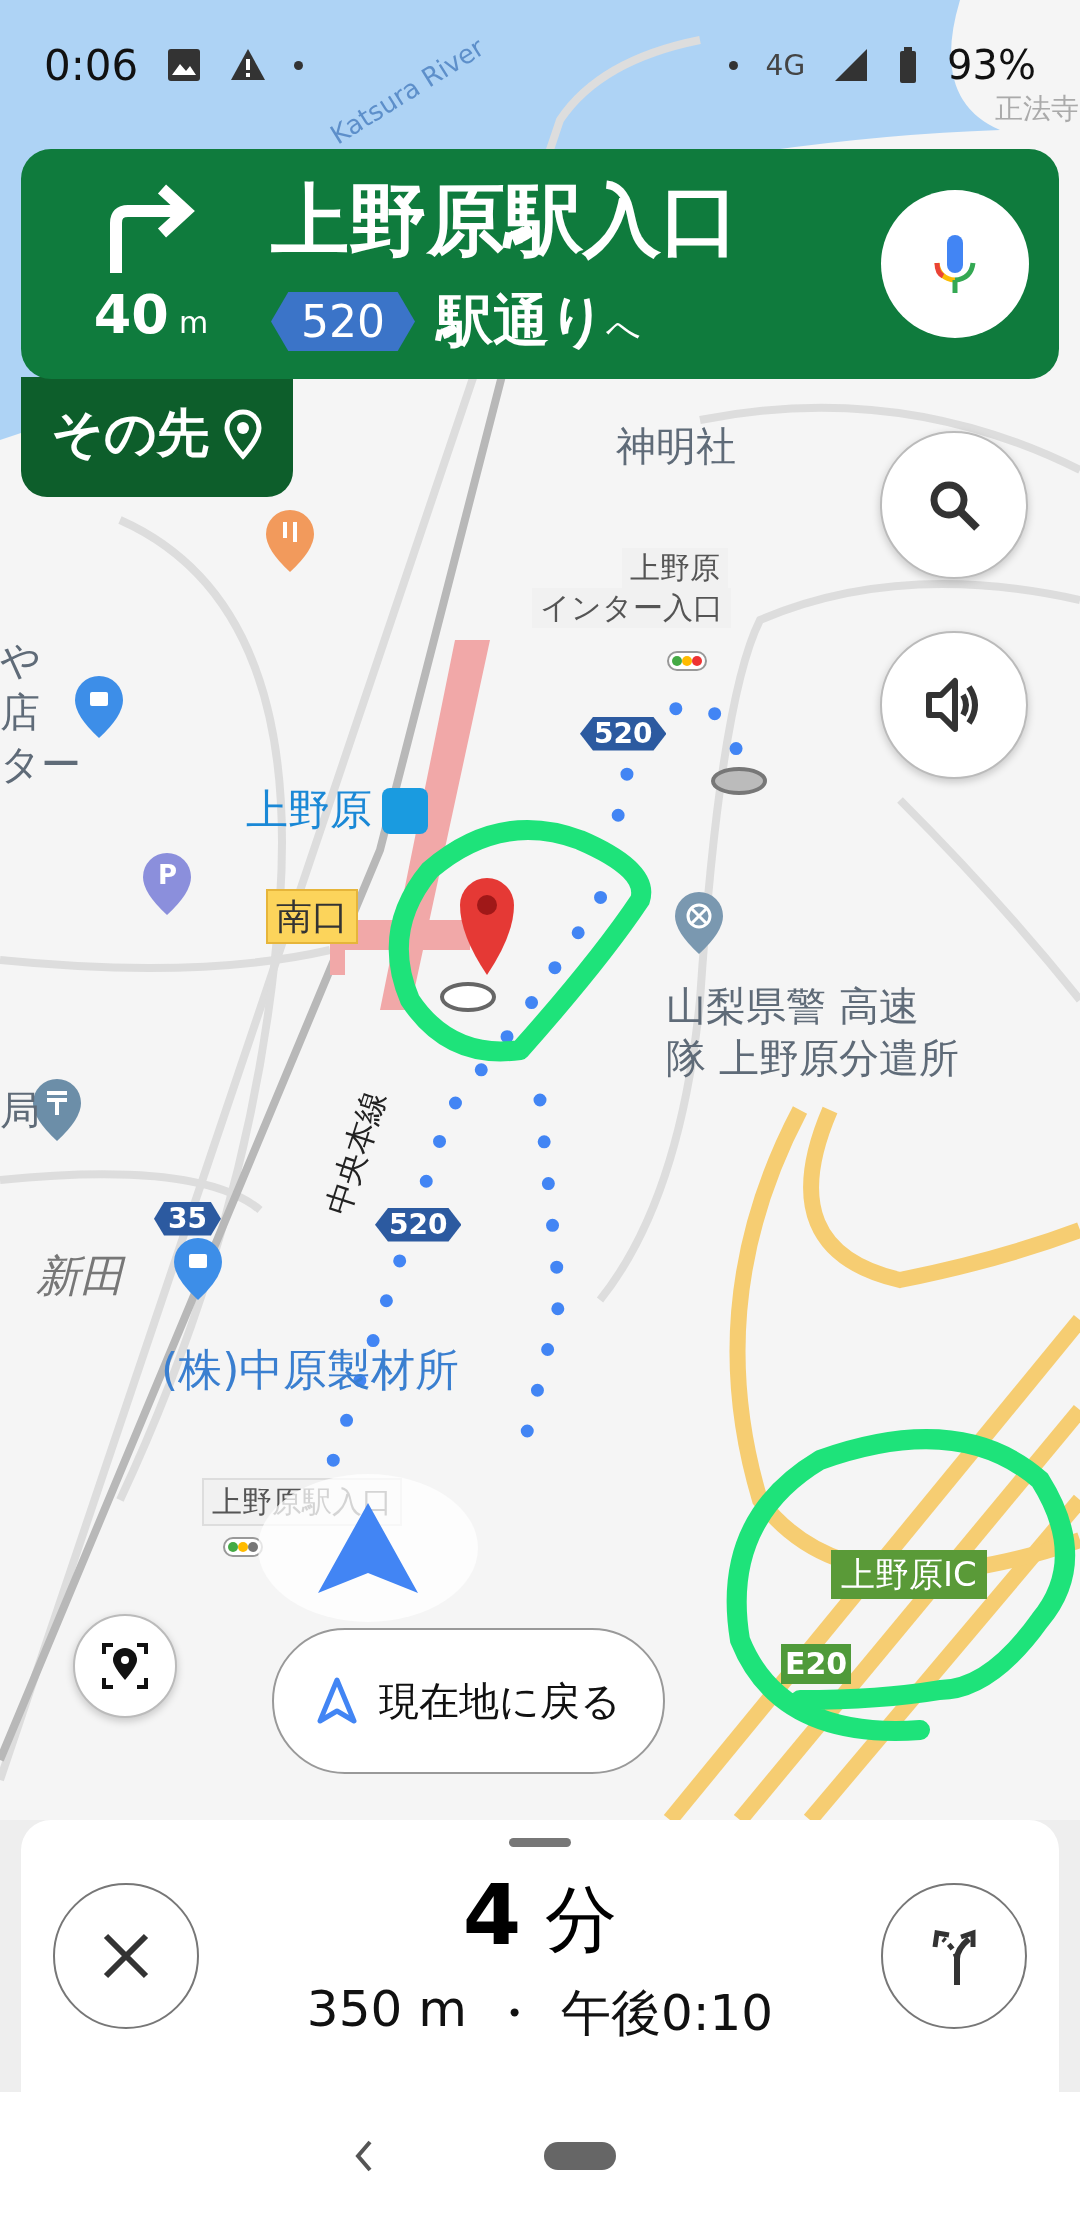 This screenshot has width=1080, height=2220. I want to click on back-icon, so click(364, 2156).